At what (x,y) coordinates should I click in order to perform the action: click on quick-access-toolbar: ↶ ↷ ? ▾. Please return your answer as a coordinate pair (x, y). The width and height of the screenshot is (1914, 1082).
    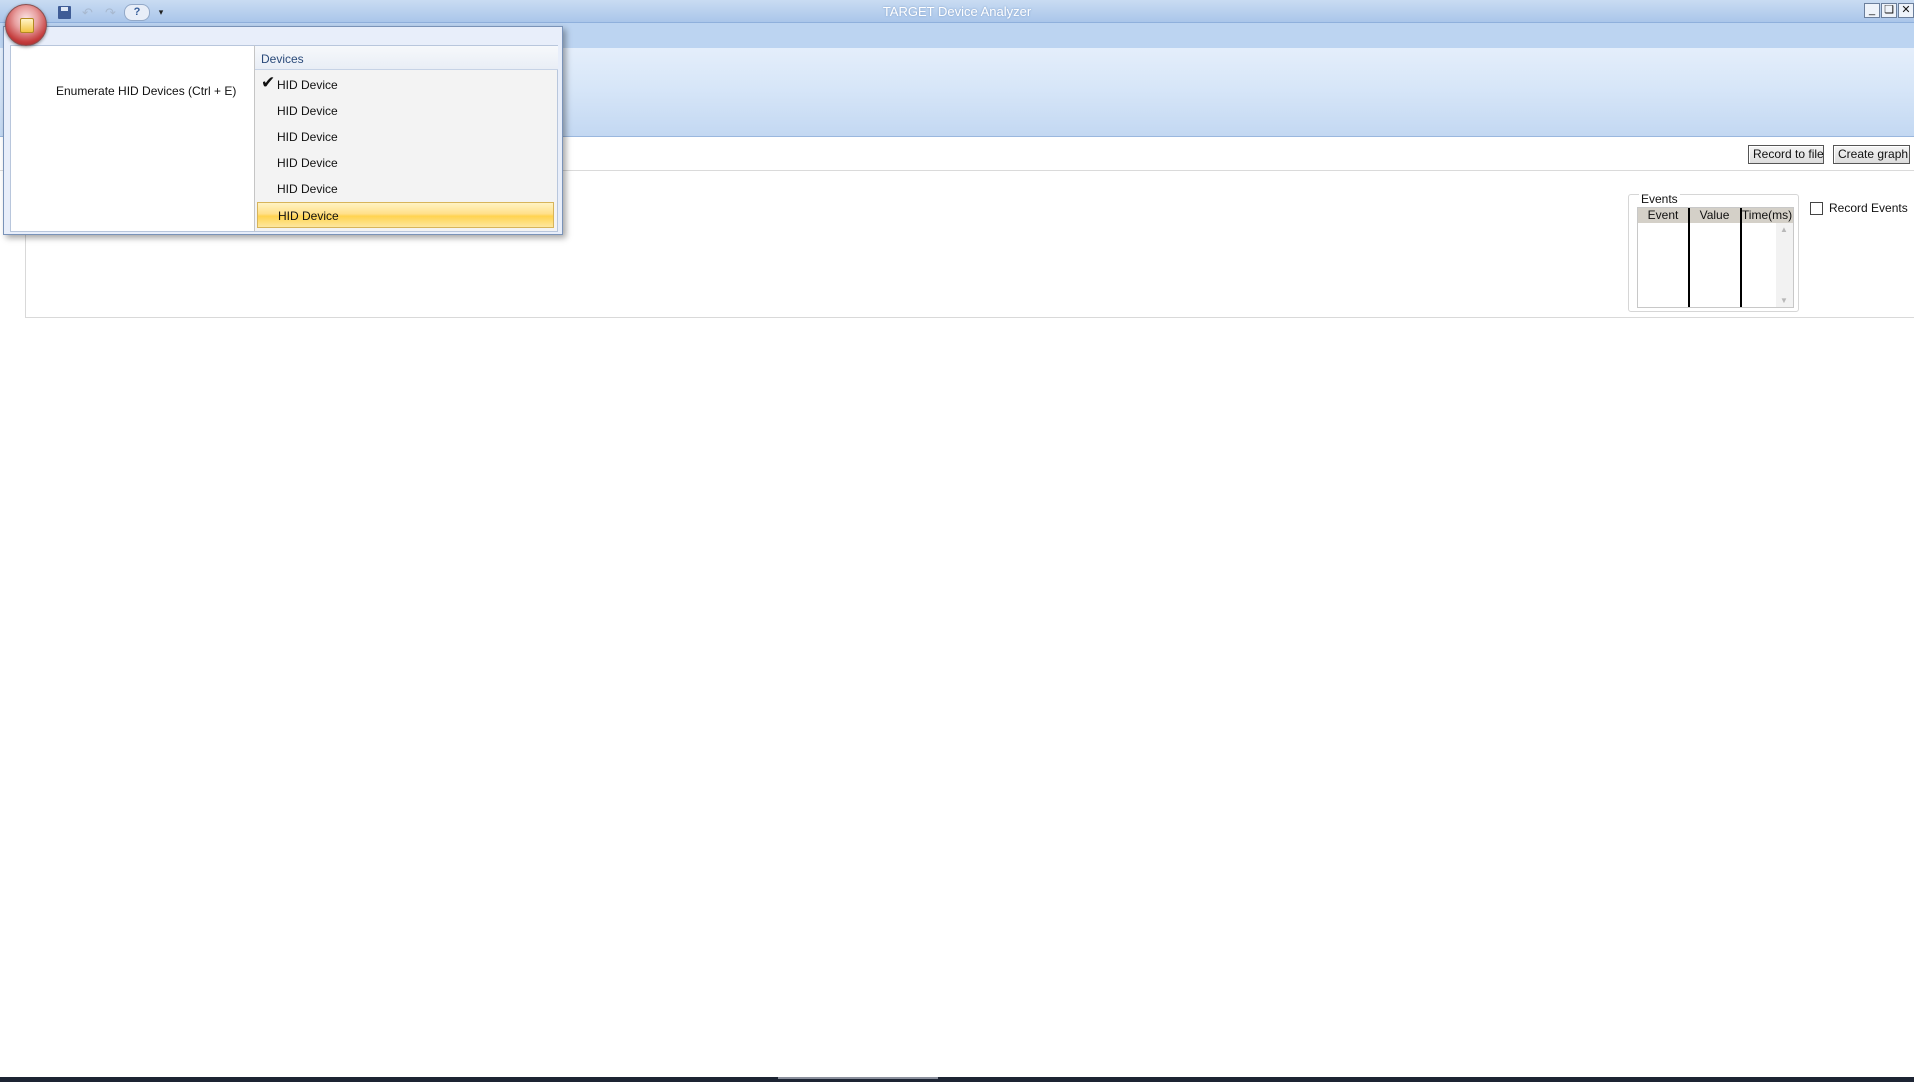
    Looking at the image, I should click on (111, 12).